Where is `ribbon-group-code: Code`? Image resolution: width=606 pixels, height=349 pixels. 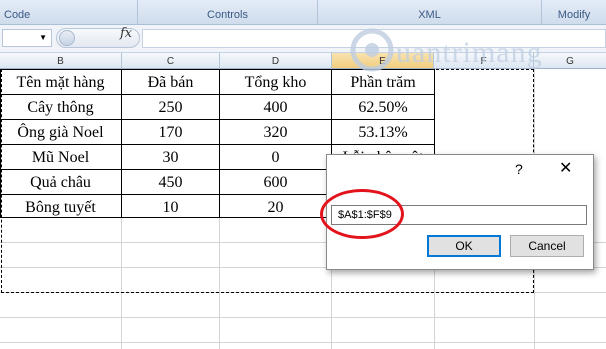
ribbon-group-code: Code is located at coordinates (69, 12).